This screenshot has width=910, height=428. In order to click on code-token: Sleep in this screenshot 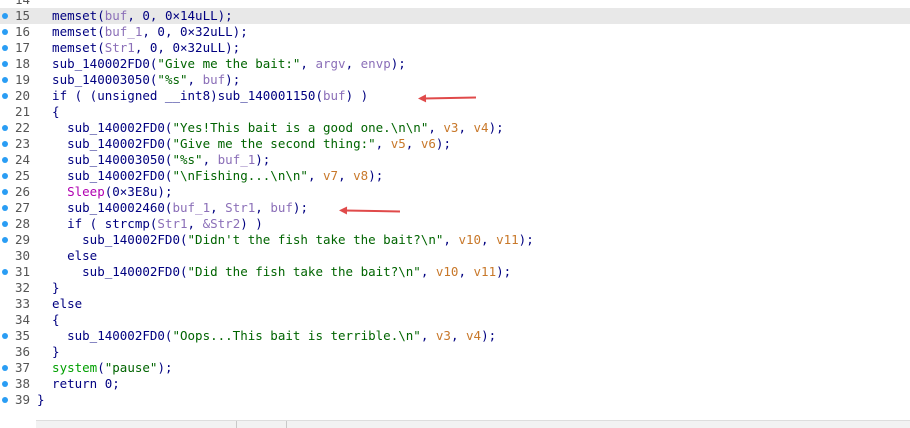, I will do `click(71, 191)`.